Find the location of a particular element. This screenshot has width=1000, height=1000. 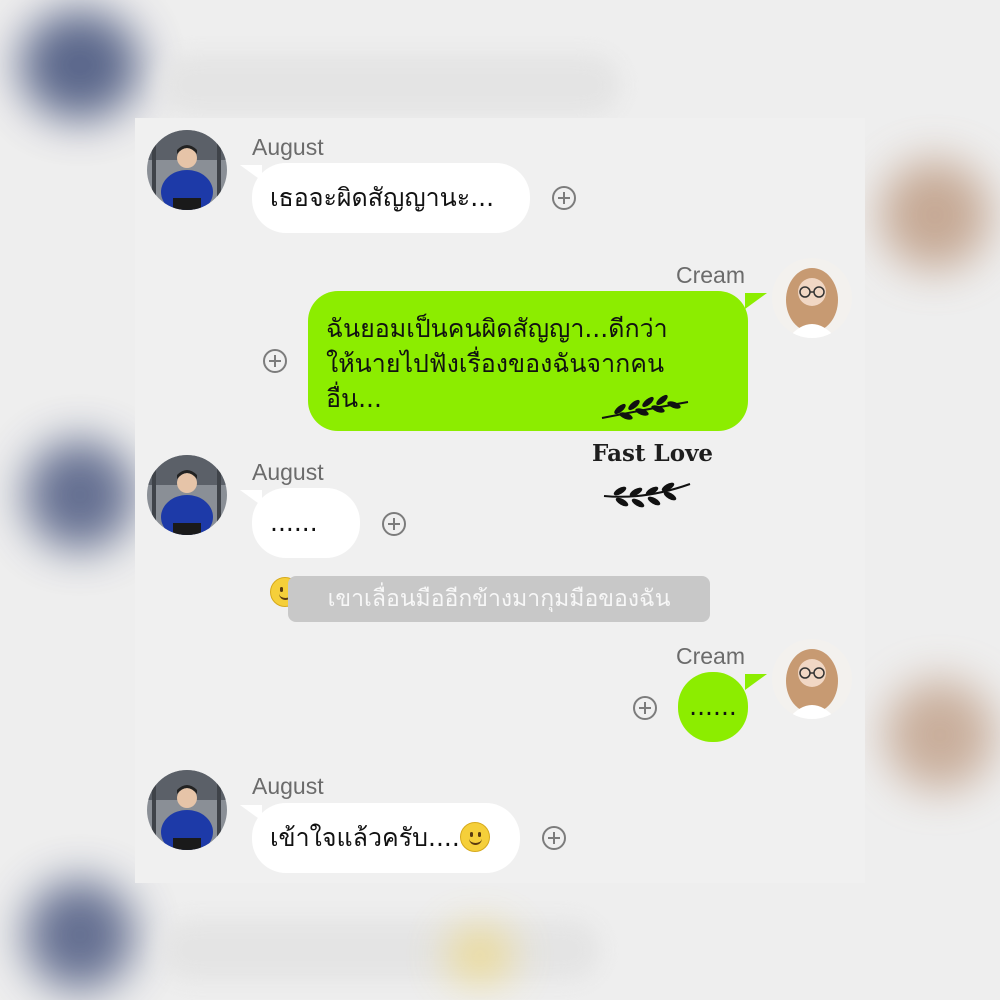

blurred-emoji-bottom is located at coordinates (480, 955).